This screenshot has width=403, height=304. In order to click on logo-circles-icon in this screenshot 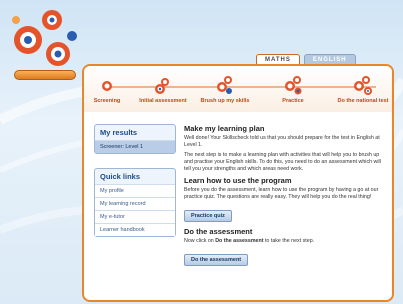, I will do `click(44, 38)`.